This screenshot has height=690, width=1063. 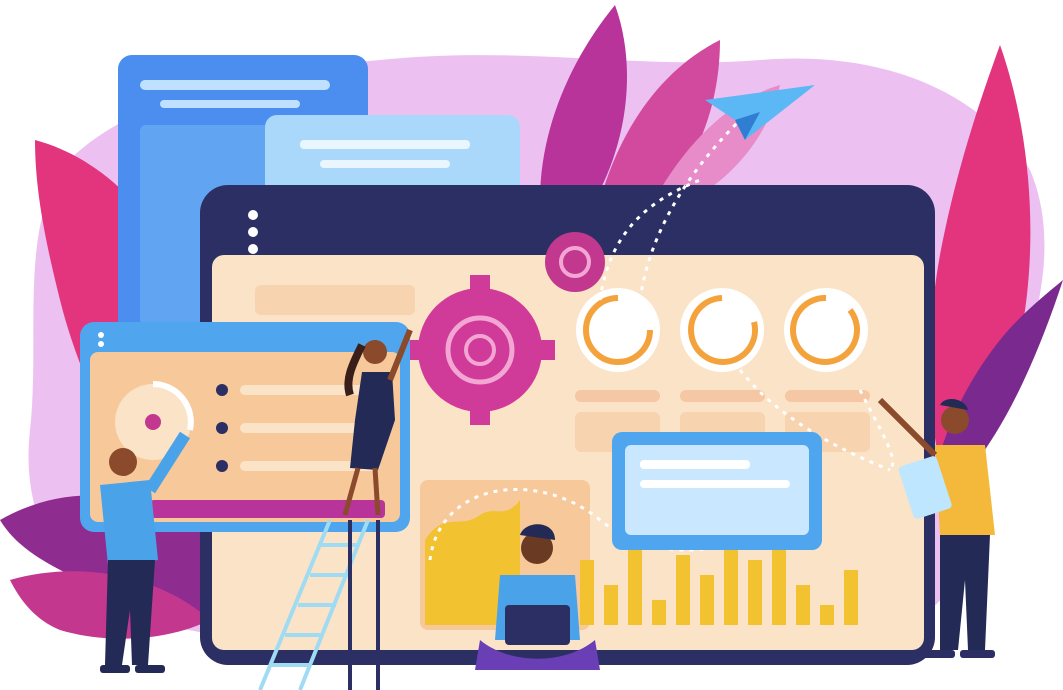 I want to click on small-gear-icon, so click(x=575, y=262).